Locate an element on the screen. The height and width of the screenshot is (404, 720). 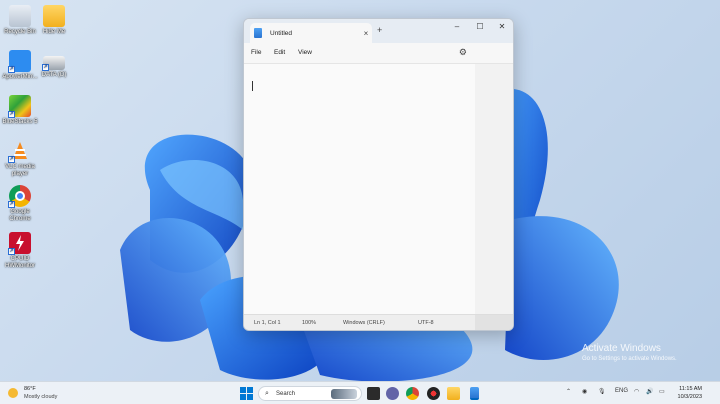
folder-icon is located at coordinates (54, 16).